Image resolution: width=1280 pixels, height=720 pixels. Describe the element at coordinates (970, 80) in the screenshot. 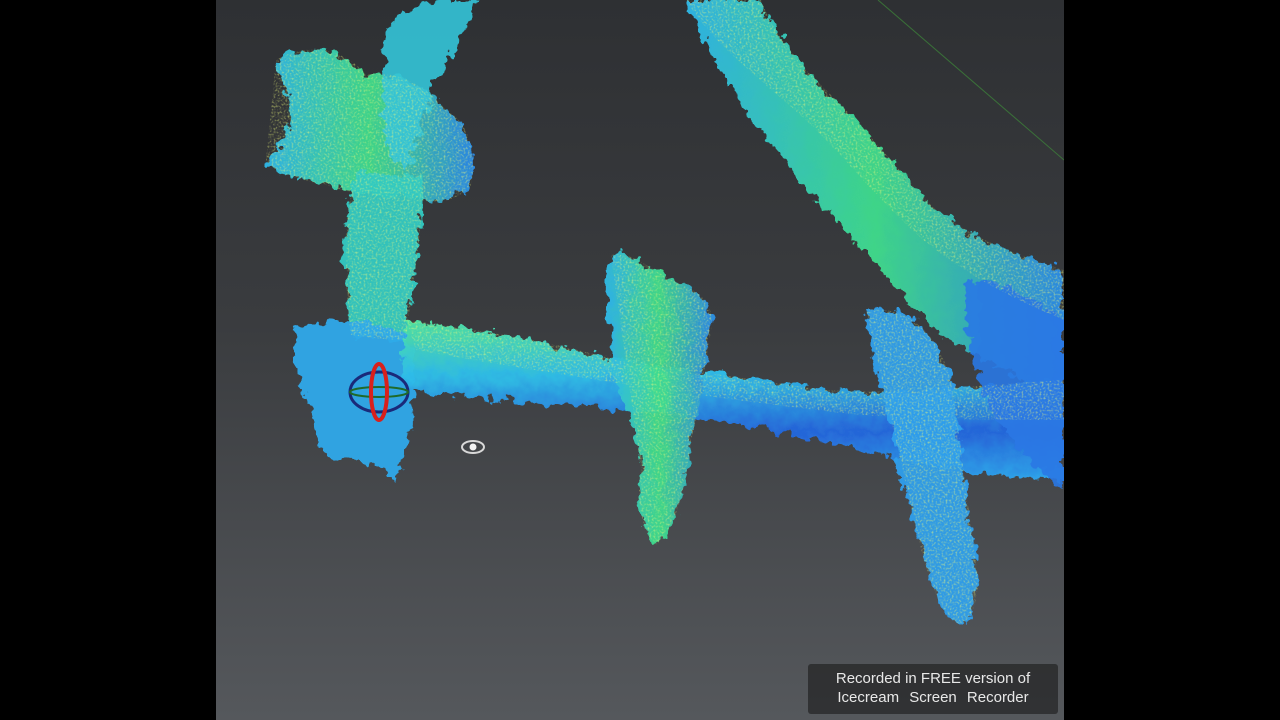

I see `axis-line` at that location.